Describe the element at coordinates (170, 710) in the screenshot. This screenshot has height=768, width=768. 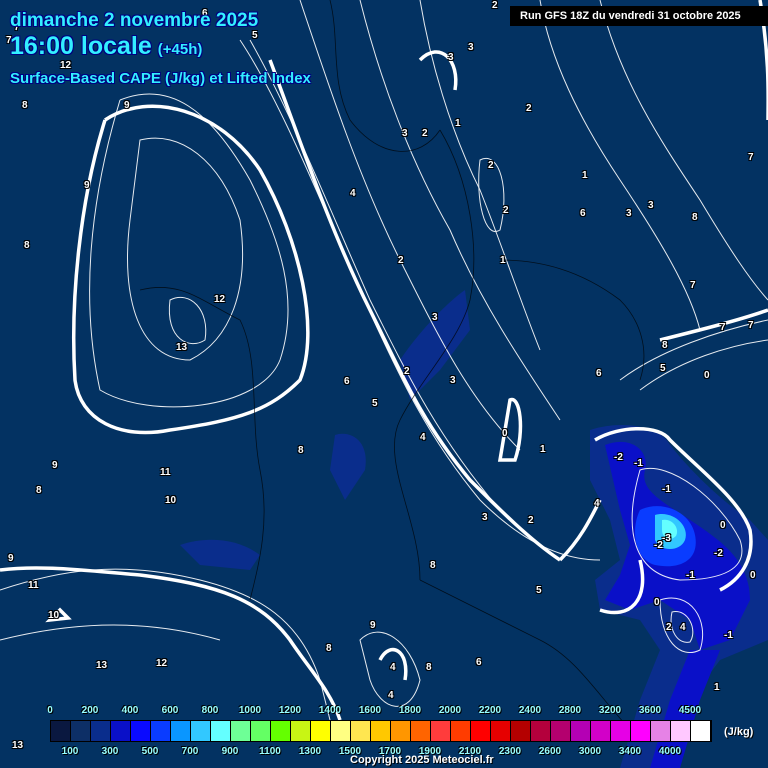
I see `legend-top-label: 600` at that location.